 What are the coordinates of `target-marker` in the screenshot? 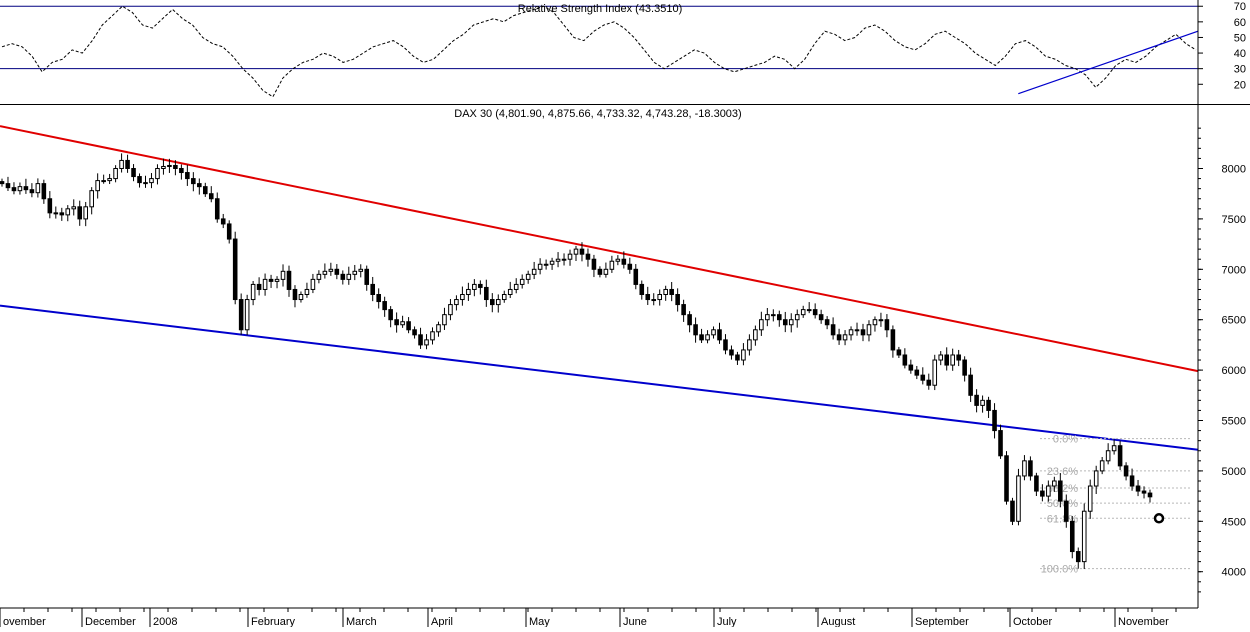 It's located at (1159, 518).